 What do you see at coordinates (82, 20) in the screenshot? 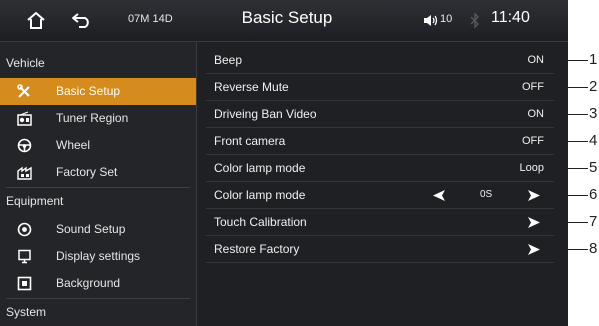
I see `back-icon` at bounding box center [82, 20].